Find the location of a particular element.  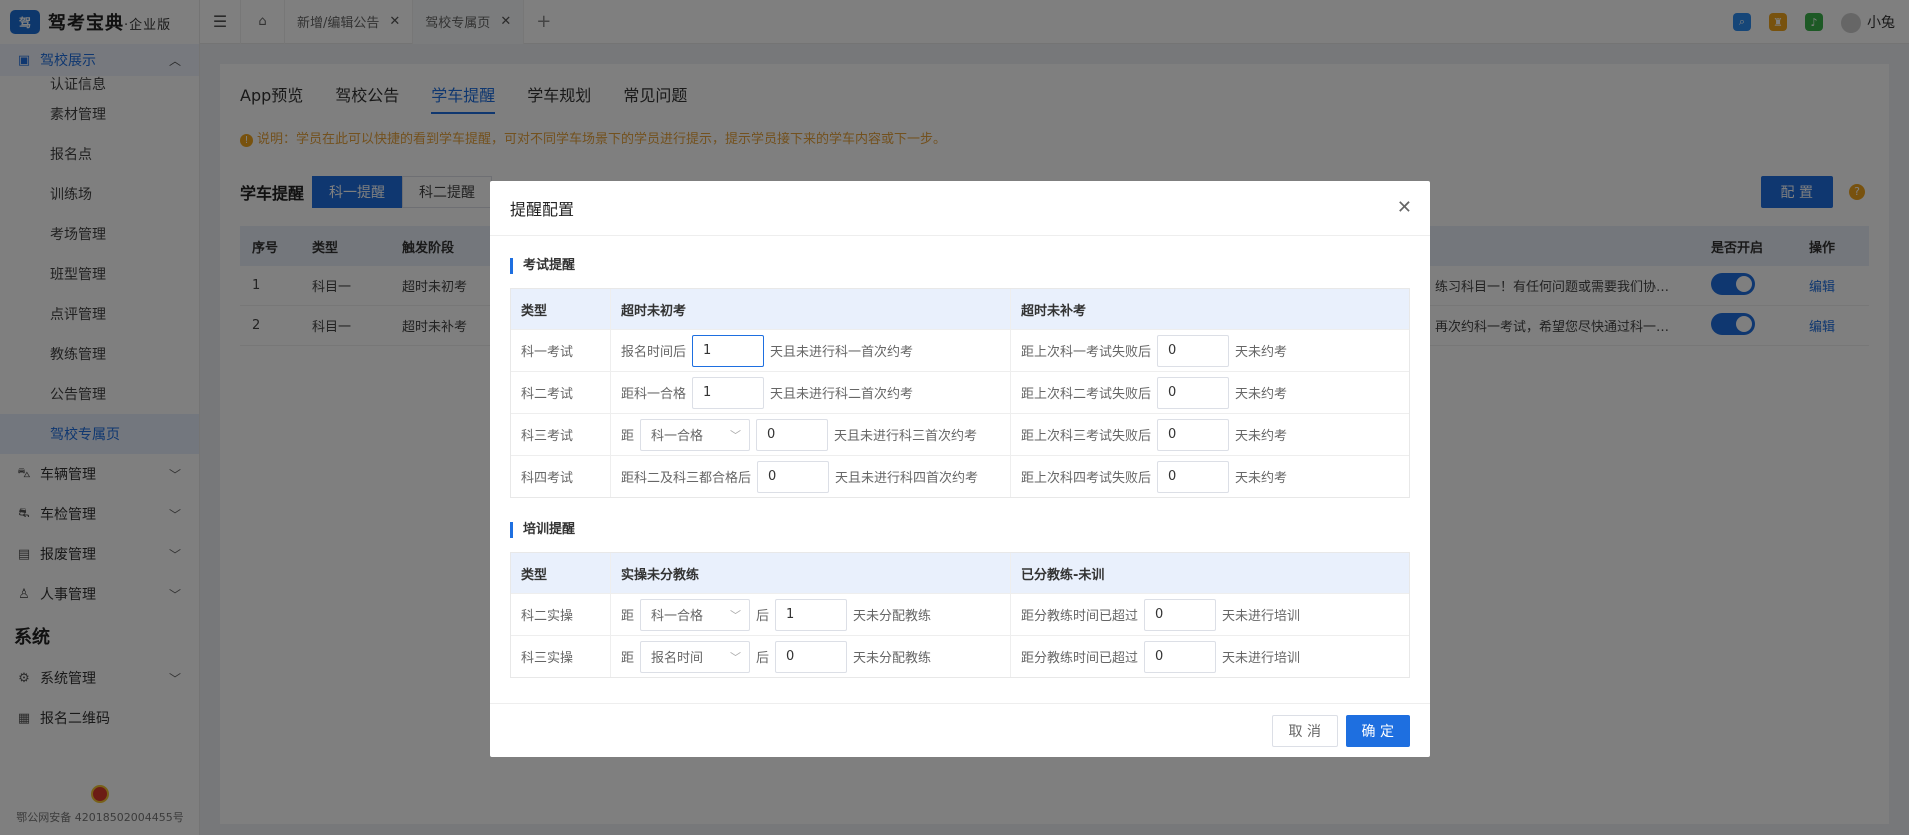

table-row: 科一考试 报名时间后 天且未进行科一首次约考 距上次科一考试失败后 天未约考 is located at coordinates (960, 350).